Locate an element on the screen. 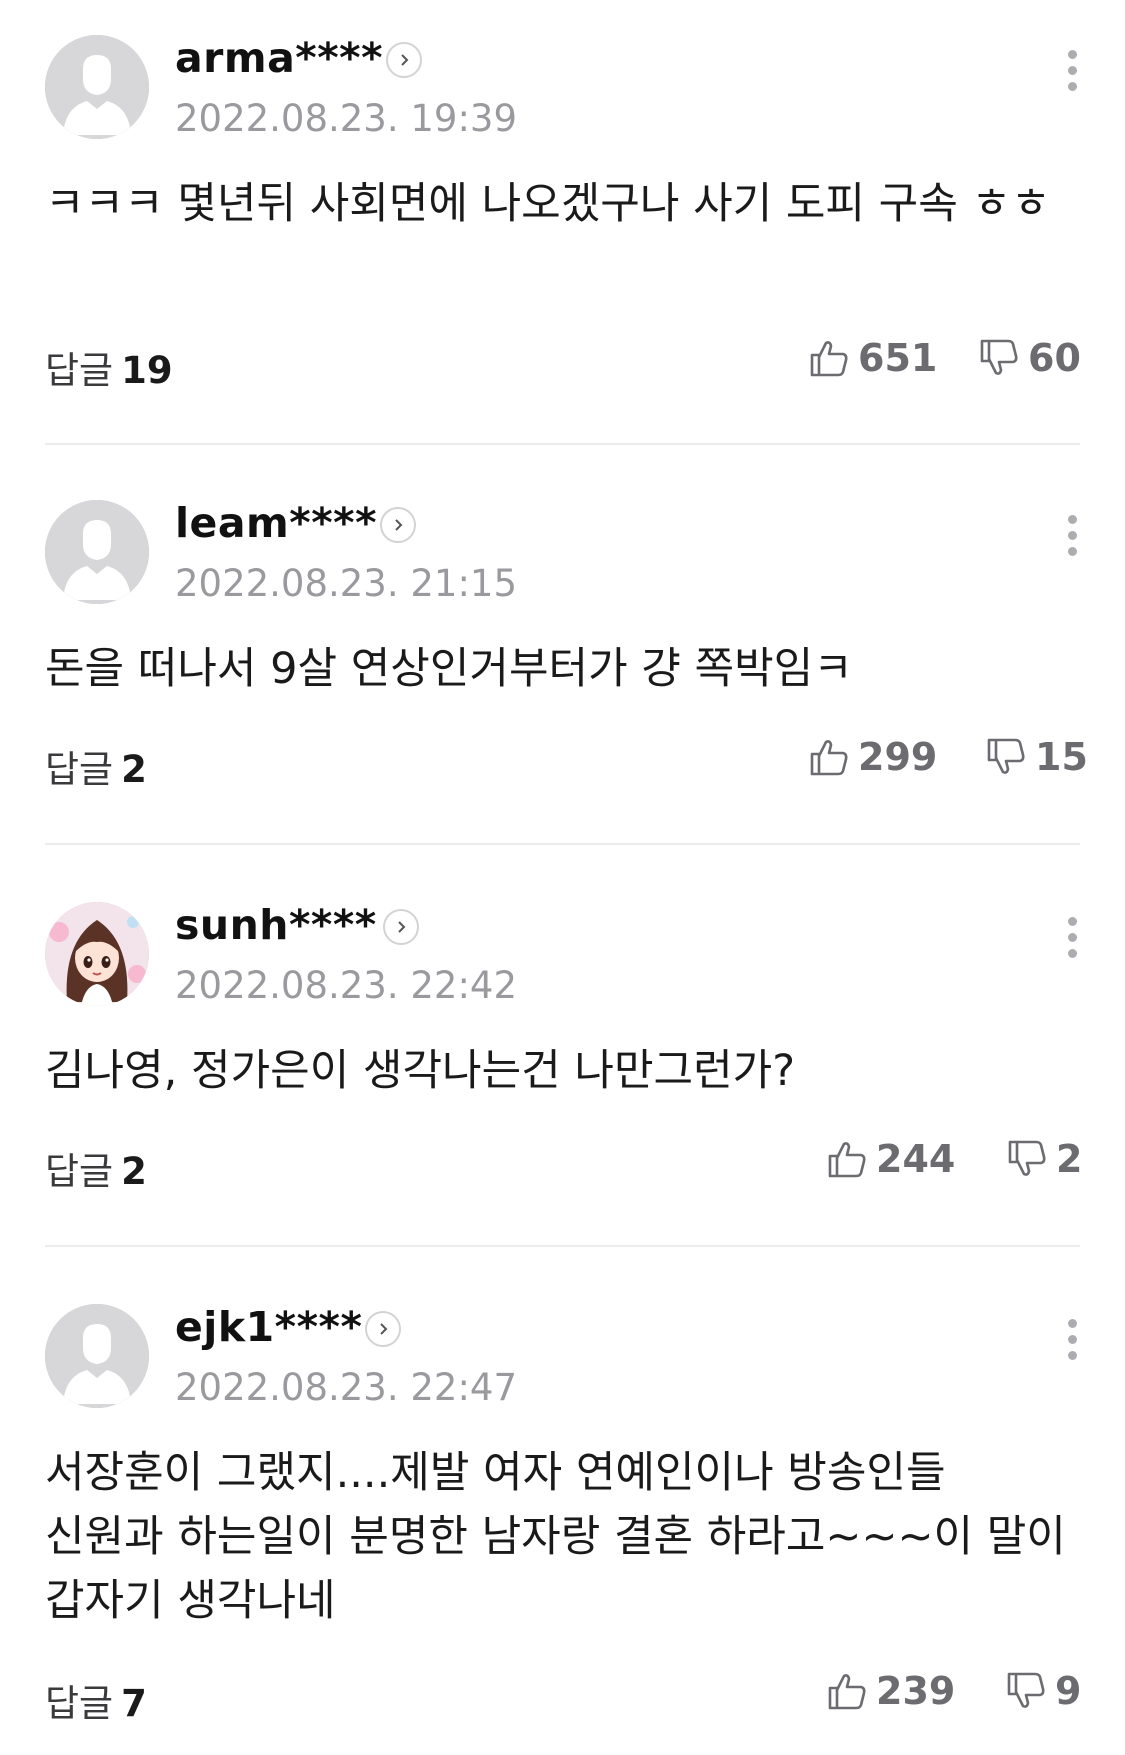 The image size is (1125, 1755). like-button: 651 is located at coordinates (872, 358).